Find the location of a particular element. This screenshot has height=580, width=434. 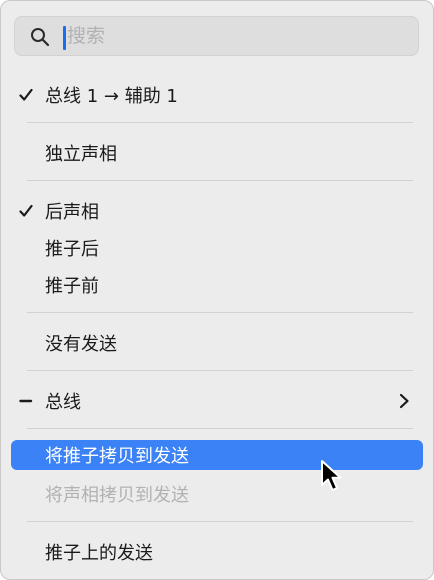

menu-item-label: 将声相拷贝到发送 is located at coordinates (117, 495).